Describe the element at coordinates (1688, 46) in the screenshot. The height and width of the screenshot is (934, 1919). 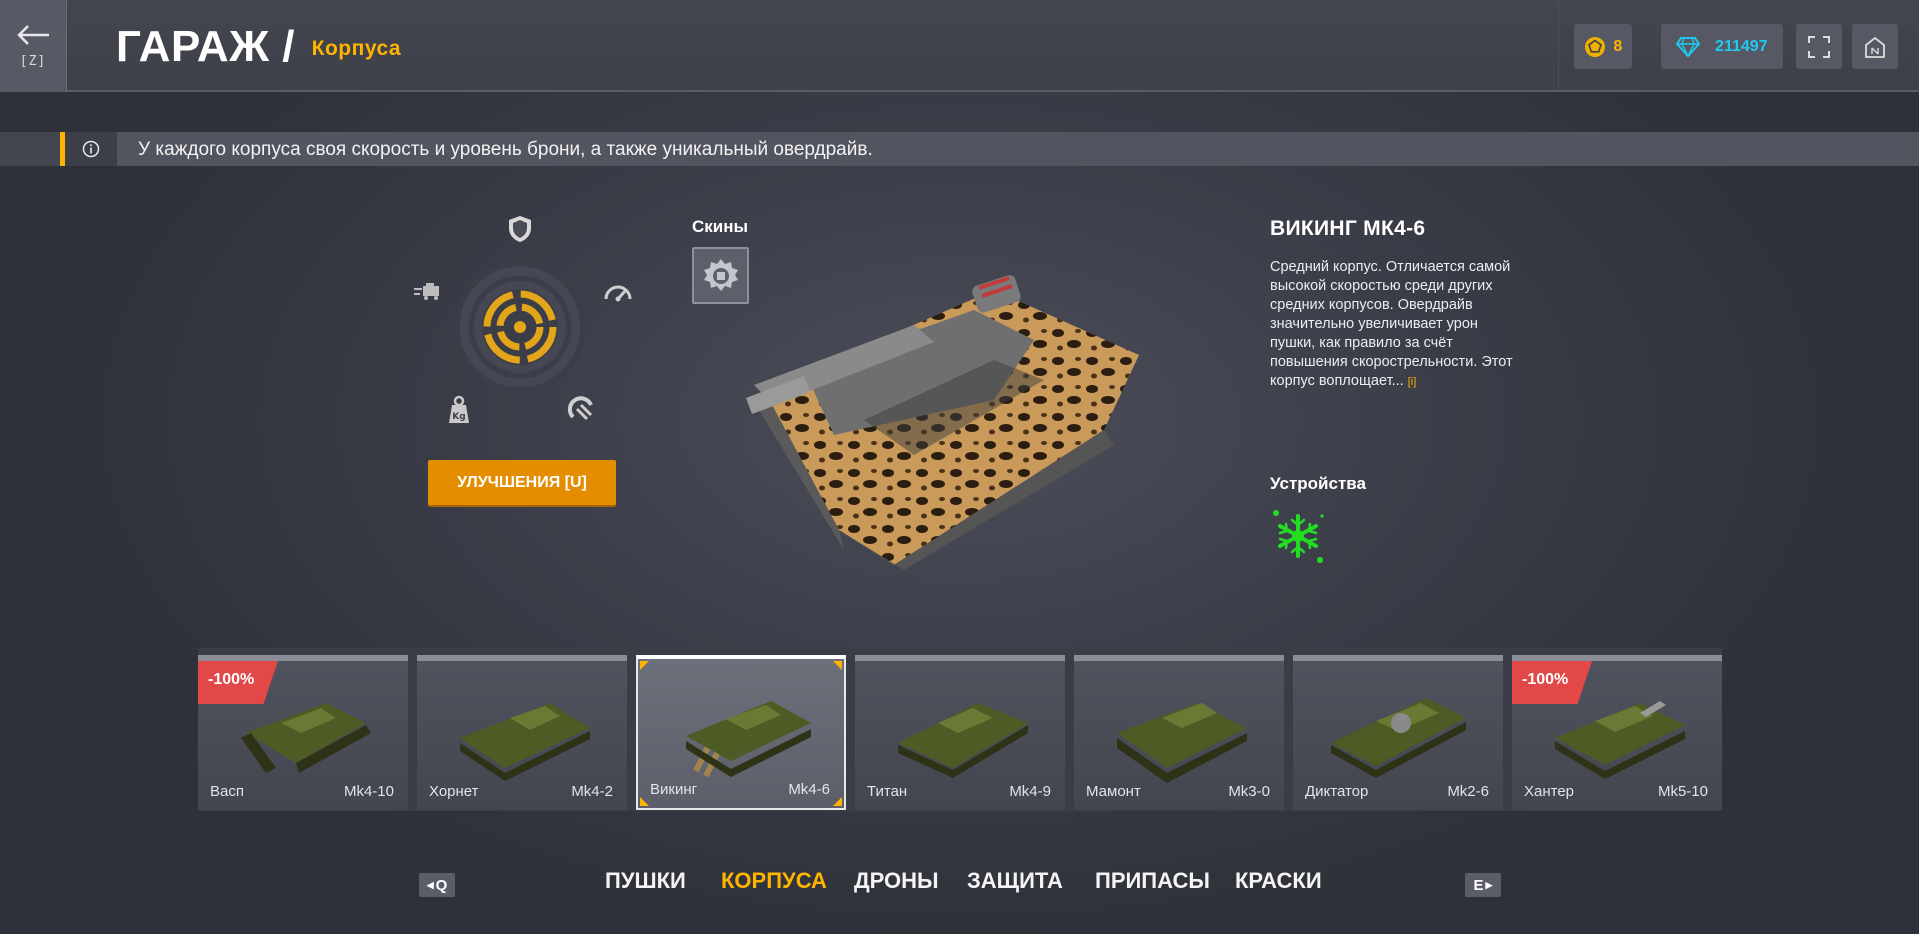
I see `diamond-icon` at that location.